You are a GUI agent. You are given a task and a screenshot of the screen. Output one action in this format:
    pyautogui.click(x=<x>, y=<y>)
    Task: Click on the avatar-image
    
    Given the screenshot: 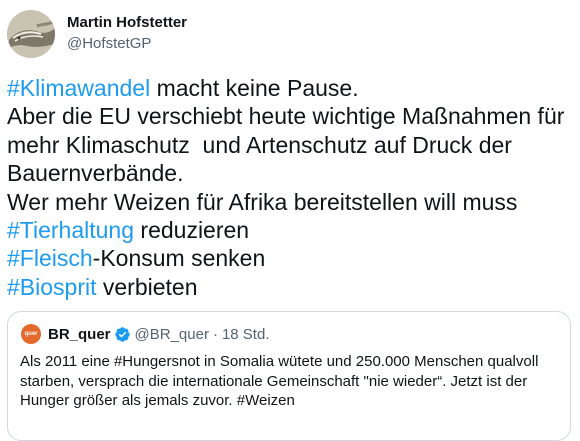 What is the action you would take?
    pyautogui.click(x=31, y=34)
    